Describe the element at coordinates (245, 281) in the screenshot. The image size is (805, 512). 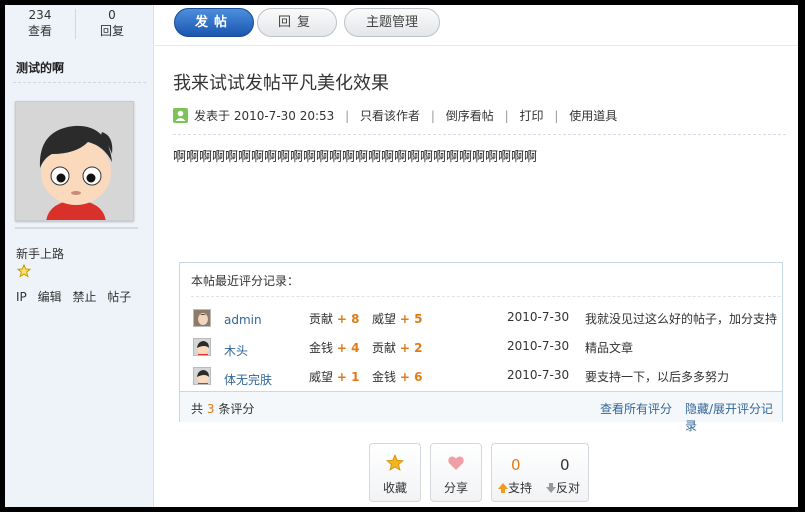
I see `rating-title: 本帖最近评分记录：` at that location.